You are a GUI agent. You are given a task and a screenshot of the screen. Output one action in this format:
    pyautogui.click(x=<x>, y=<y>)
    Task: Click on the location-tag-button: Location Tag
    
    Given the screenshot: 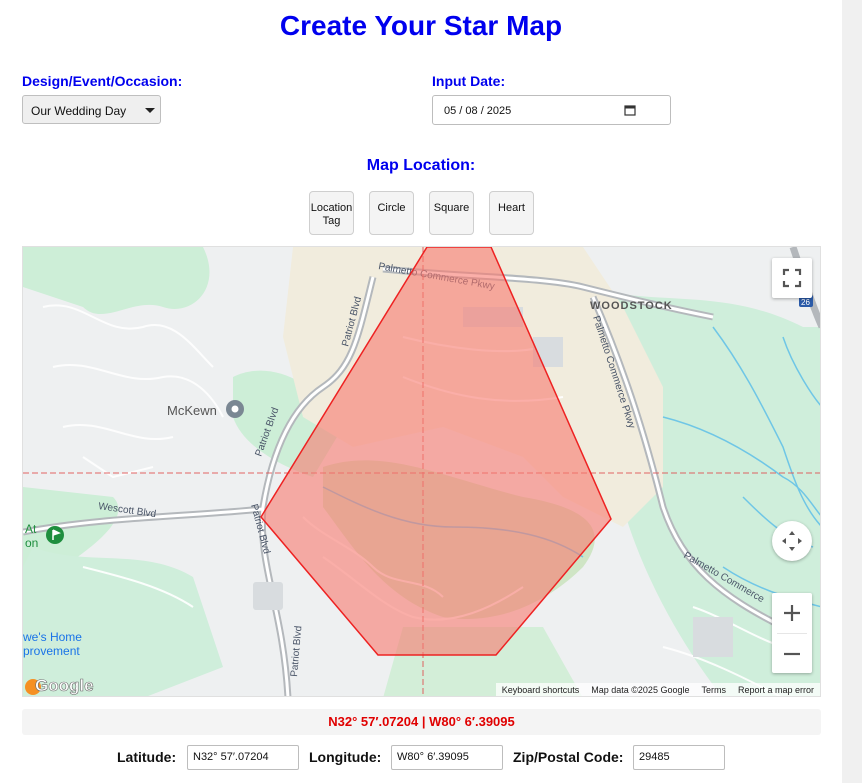 What is the action you would take?
    pyautogui.click(x=331, y=213)
    